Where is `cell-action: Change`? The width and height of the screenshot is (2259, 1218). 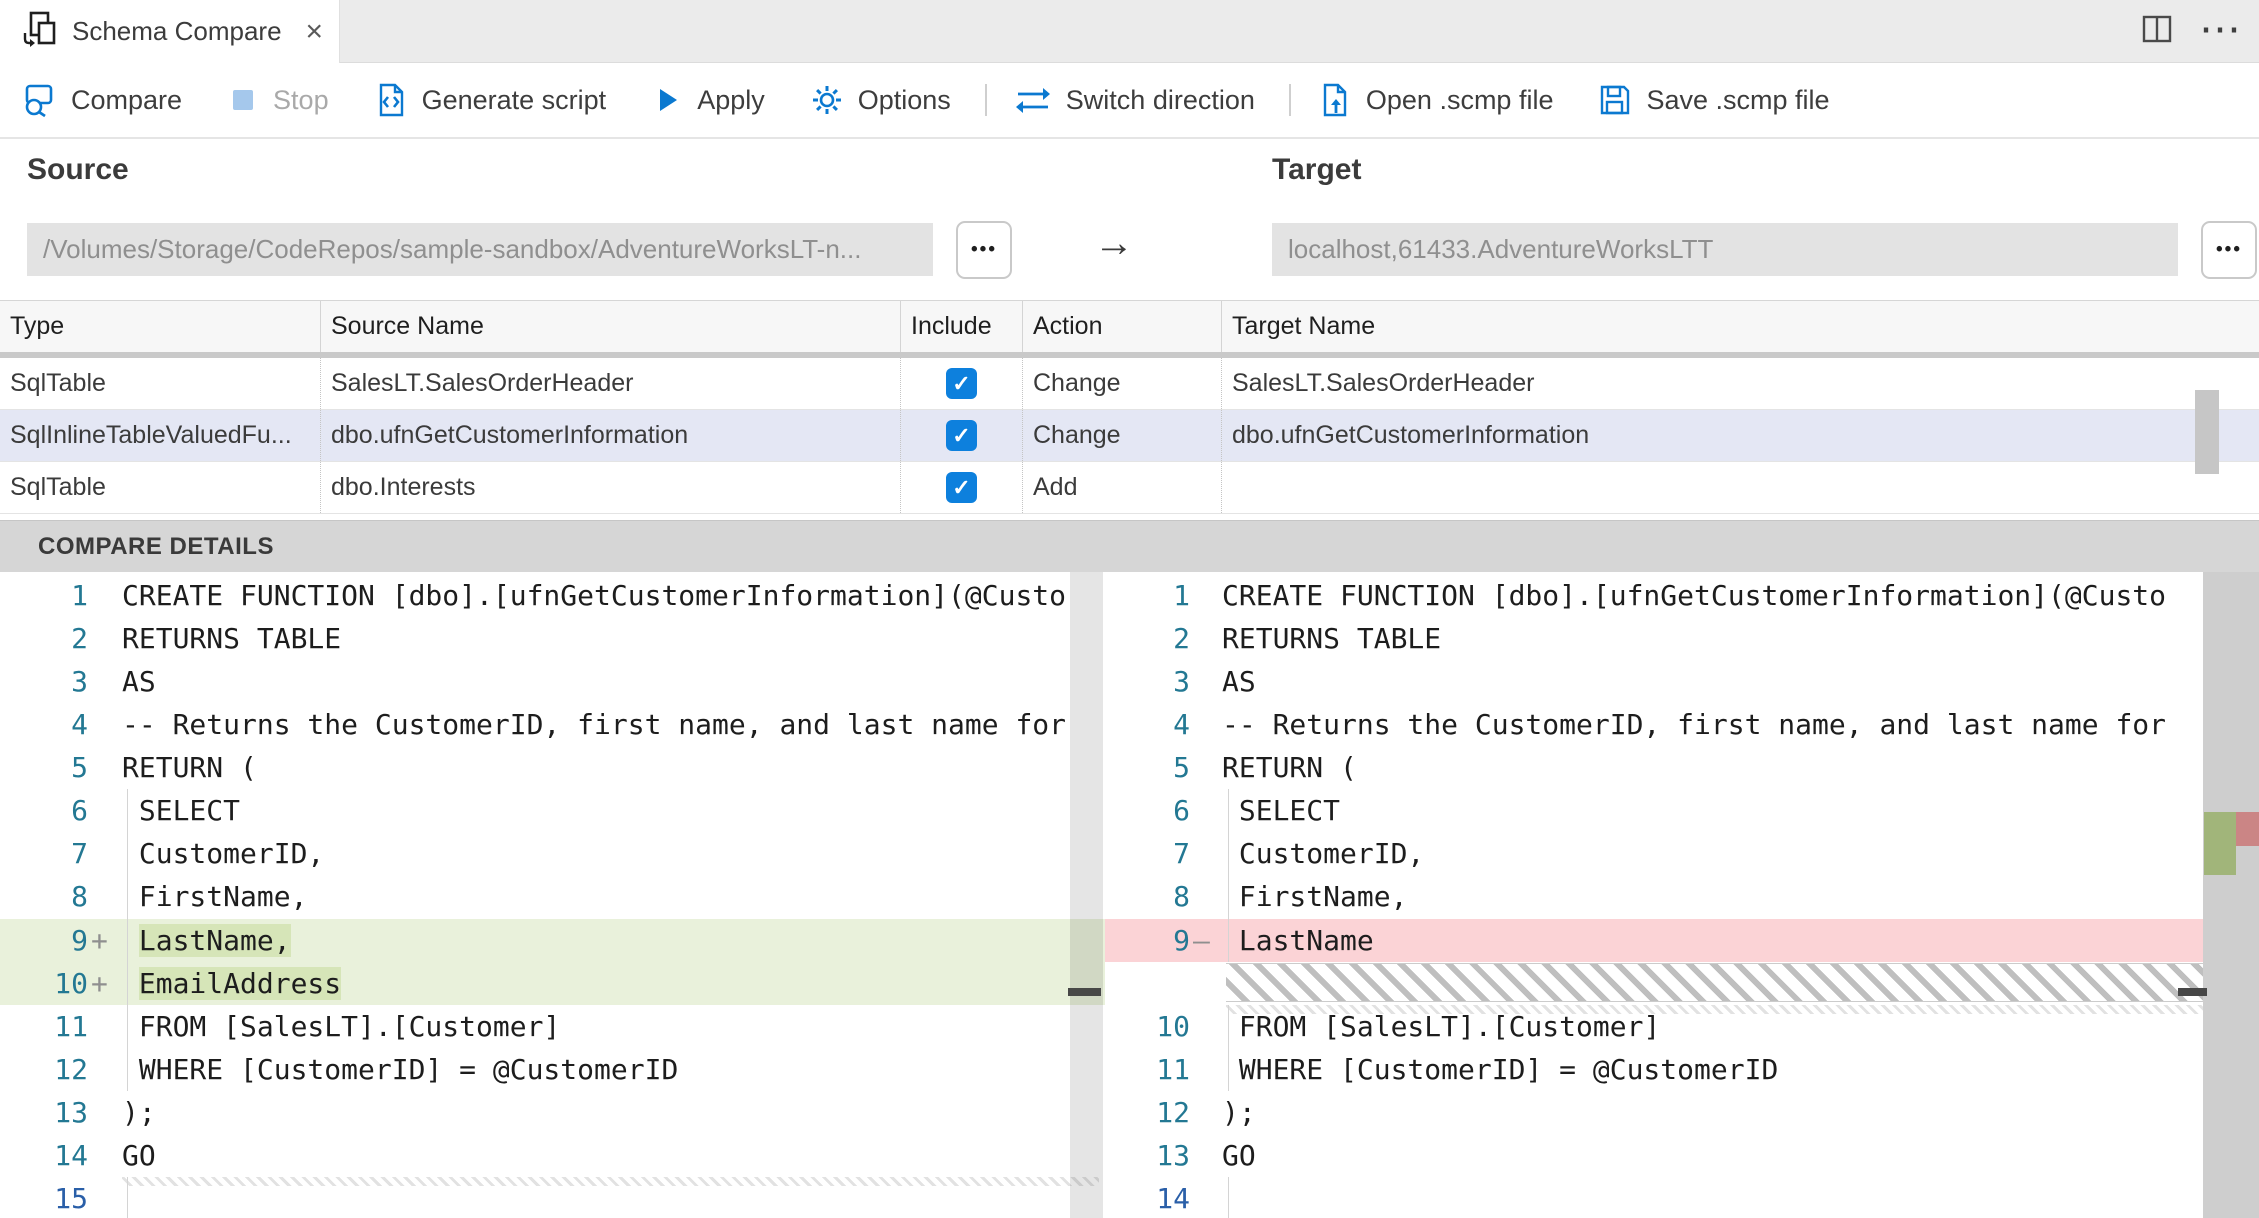 cell-action: Change is located at coordinates (1121, 435).